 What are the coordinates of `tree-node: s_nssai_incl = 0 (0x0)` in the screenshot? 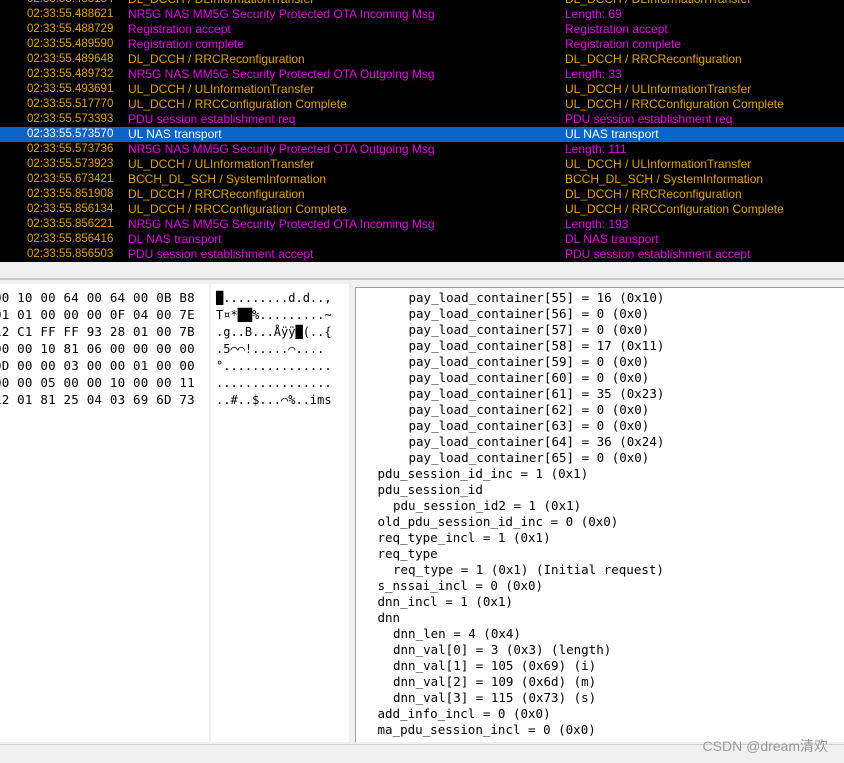 It's located at (461, 586).